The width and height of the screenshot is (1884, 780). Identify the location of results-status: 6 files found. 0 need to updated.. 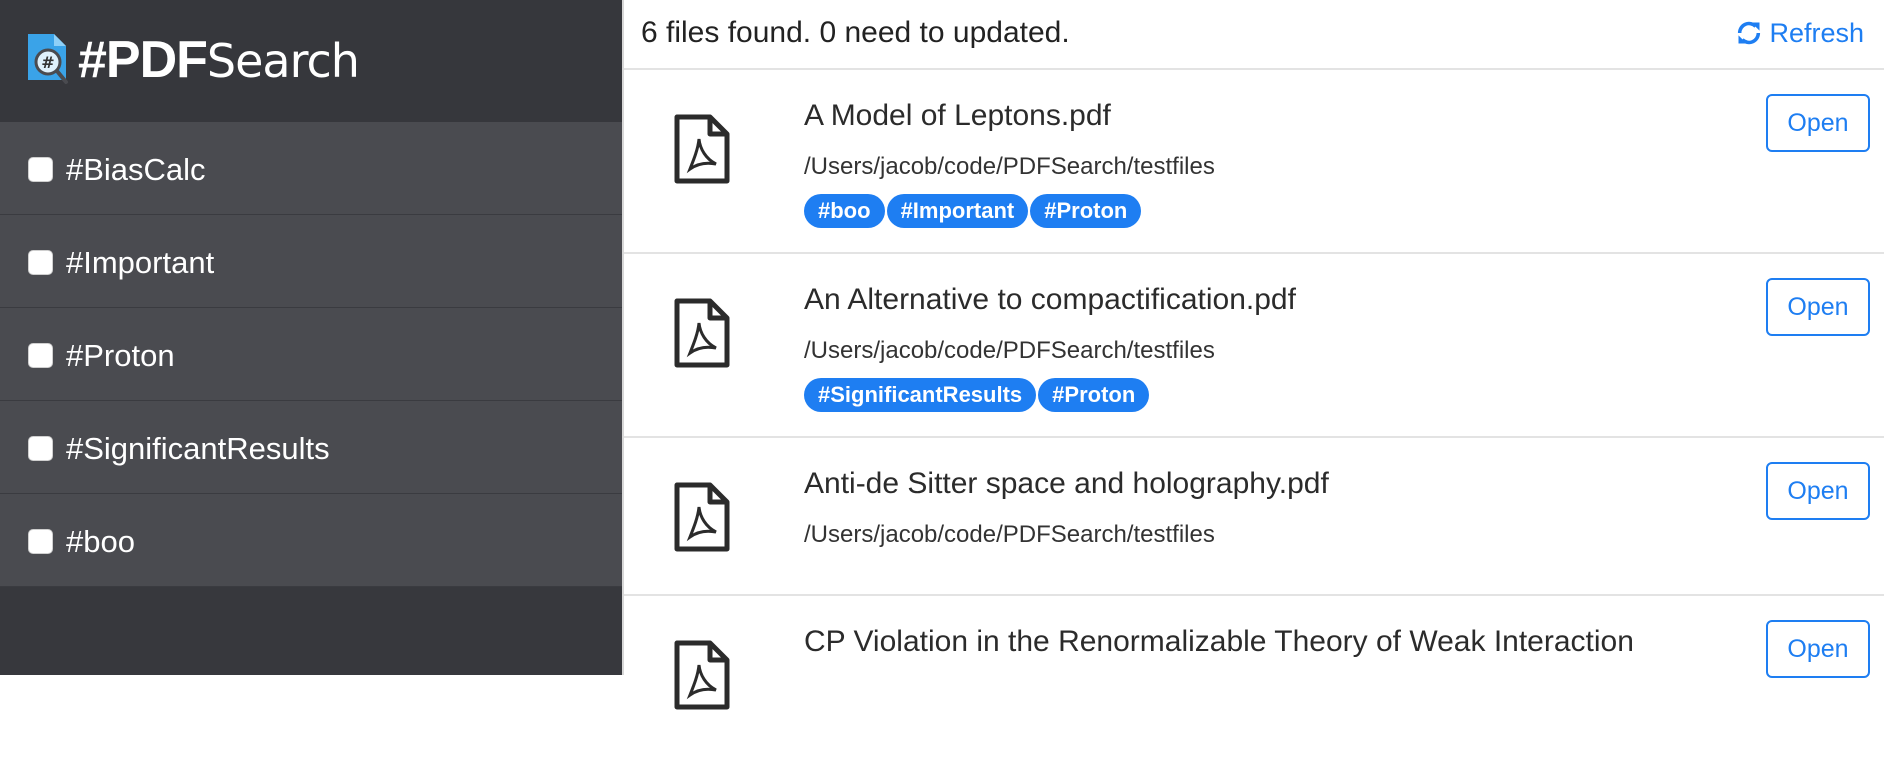
(855, 32).